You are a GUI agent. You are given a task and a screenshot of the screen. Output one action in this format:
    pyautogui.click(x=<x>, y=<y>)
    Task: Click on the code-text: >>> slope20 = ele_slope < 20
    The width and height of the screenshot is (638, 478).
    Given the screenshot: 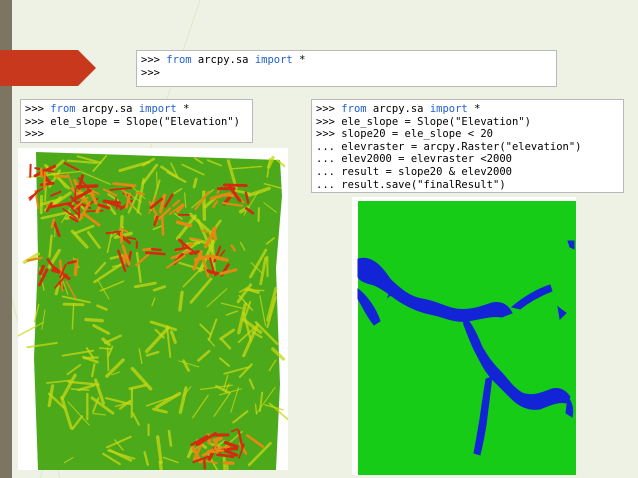 What is the action you would take?
    pyautogui.click(x=405, y=134)
    